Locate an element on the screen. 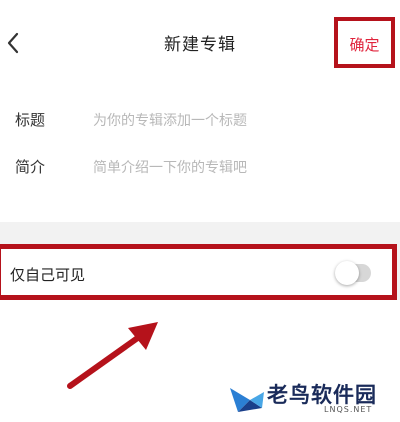 This screenshot has width=400, height=422. intro-label: 简介 is located at coordinates (30, 167).